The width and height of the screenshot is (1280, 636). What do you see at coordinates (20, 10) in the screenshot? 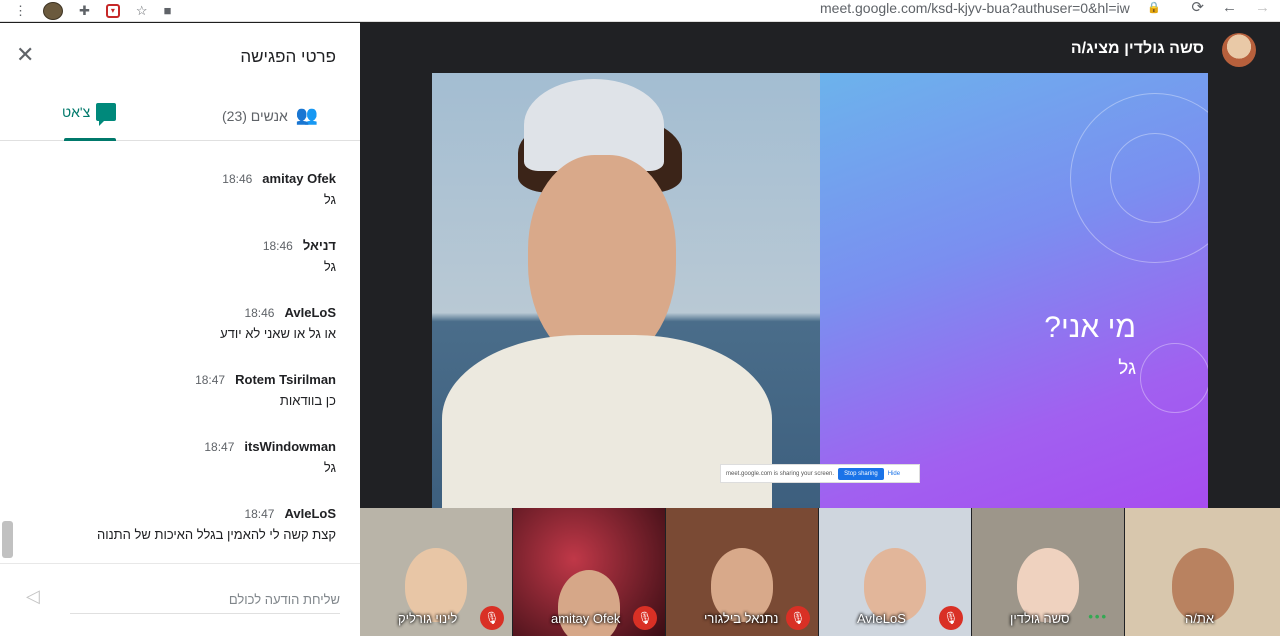
I see `more-vert-icon: ⋮` at bounding box center [20, 10].